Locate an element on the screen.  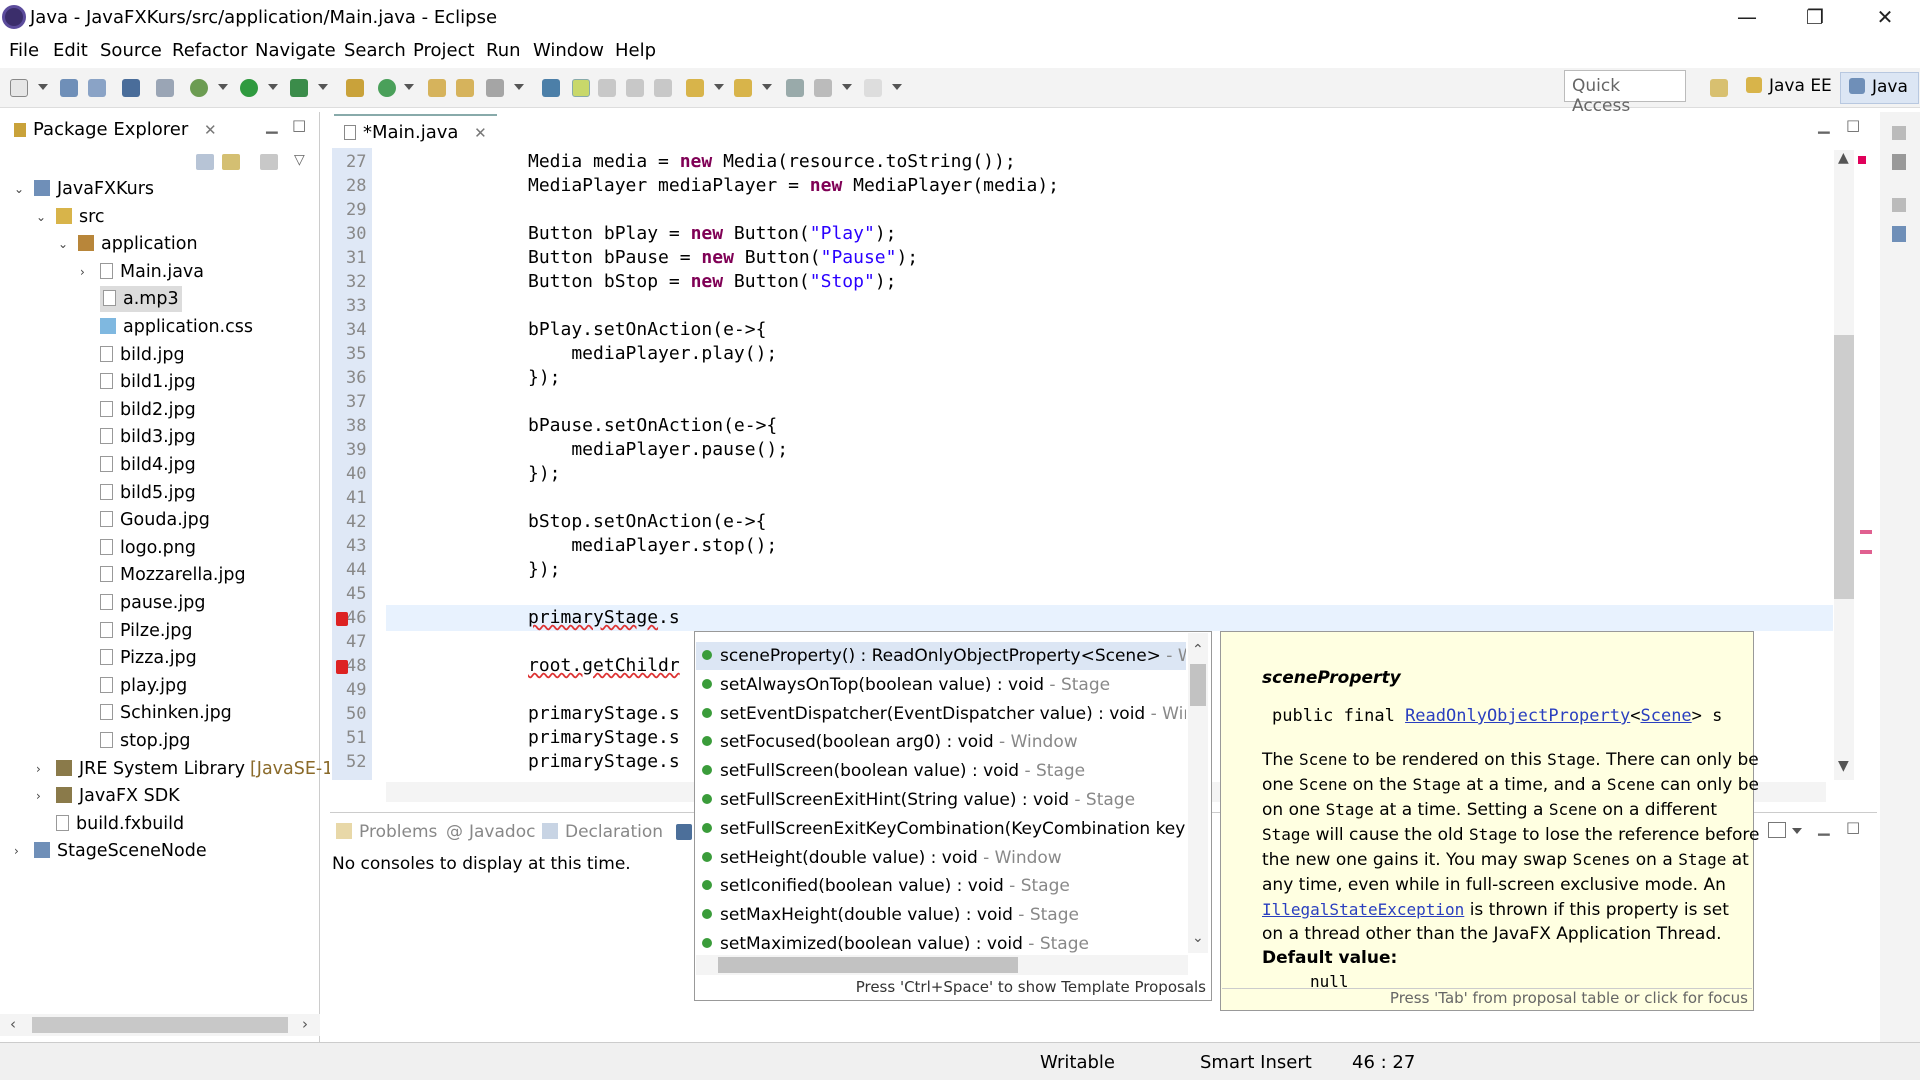
menu-window: Window is located at coordinates (568, 50).